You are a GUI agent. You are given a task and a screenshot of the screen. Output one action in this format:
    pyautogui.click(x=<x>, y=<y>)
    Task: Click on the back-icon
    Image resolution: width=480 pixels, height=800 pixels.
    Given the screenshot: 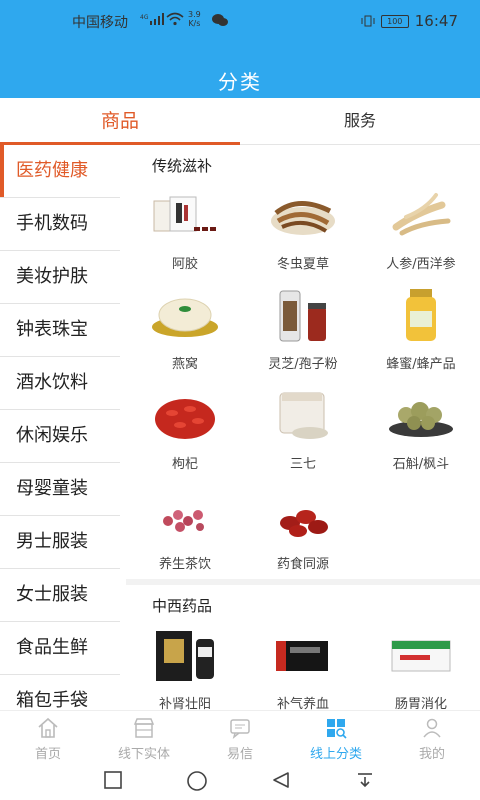 What is the action you would take?
    pyautogui.click(x=281, y=780)
    